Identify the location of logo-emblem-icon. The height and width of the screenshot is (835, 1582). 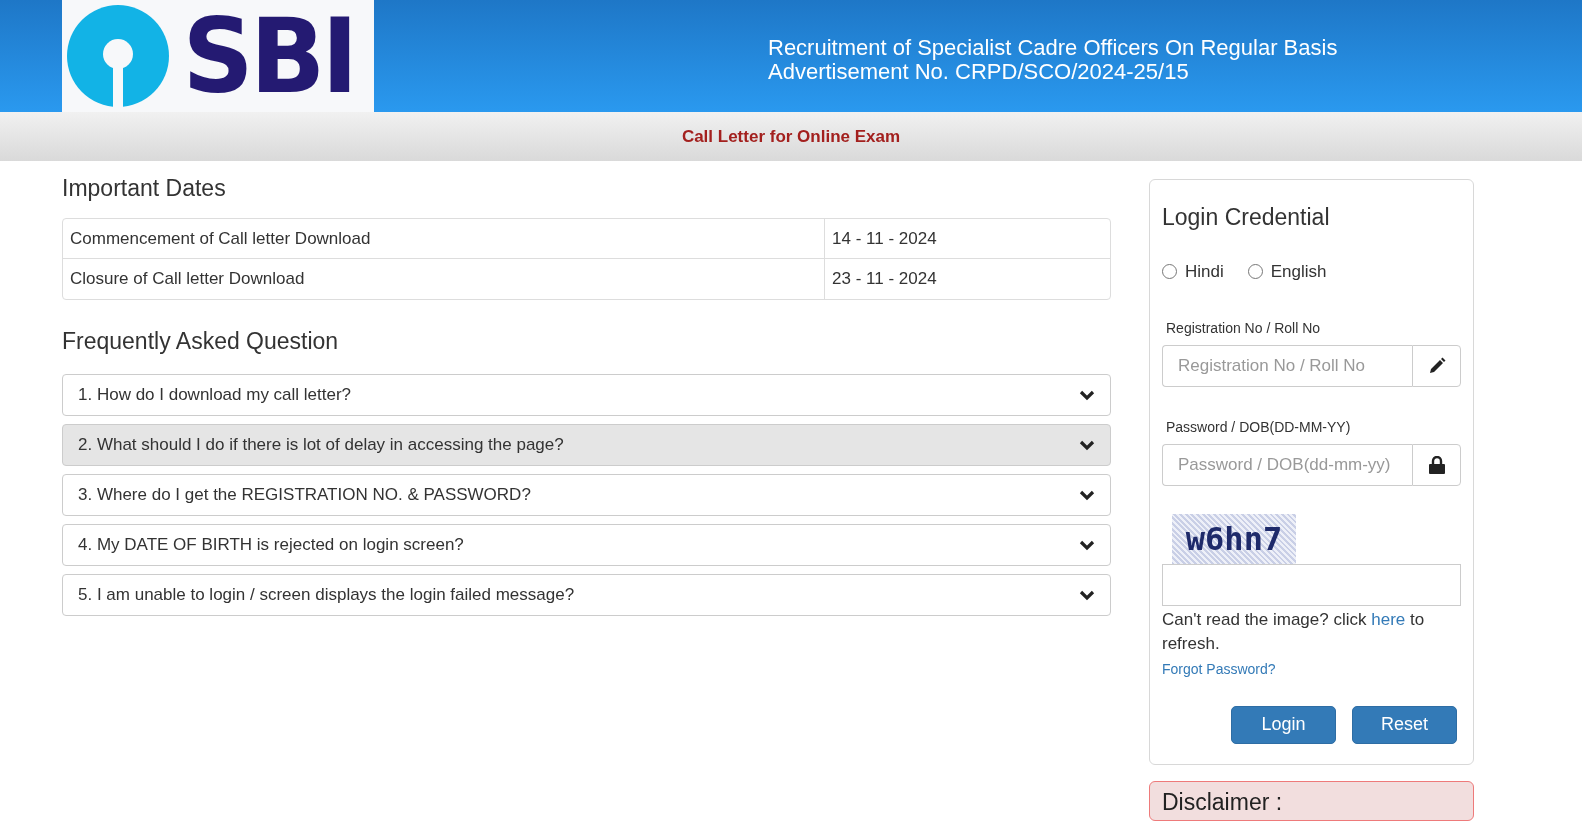
(118, 56).